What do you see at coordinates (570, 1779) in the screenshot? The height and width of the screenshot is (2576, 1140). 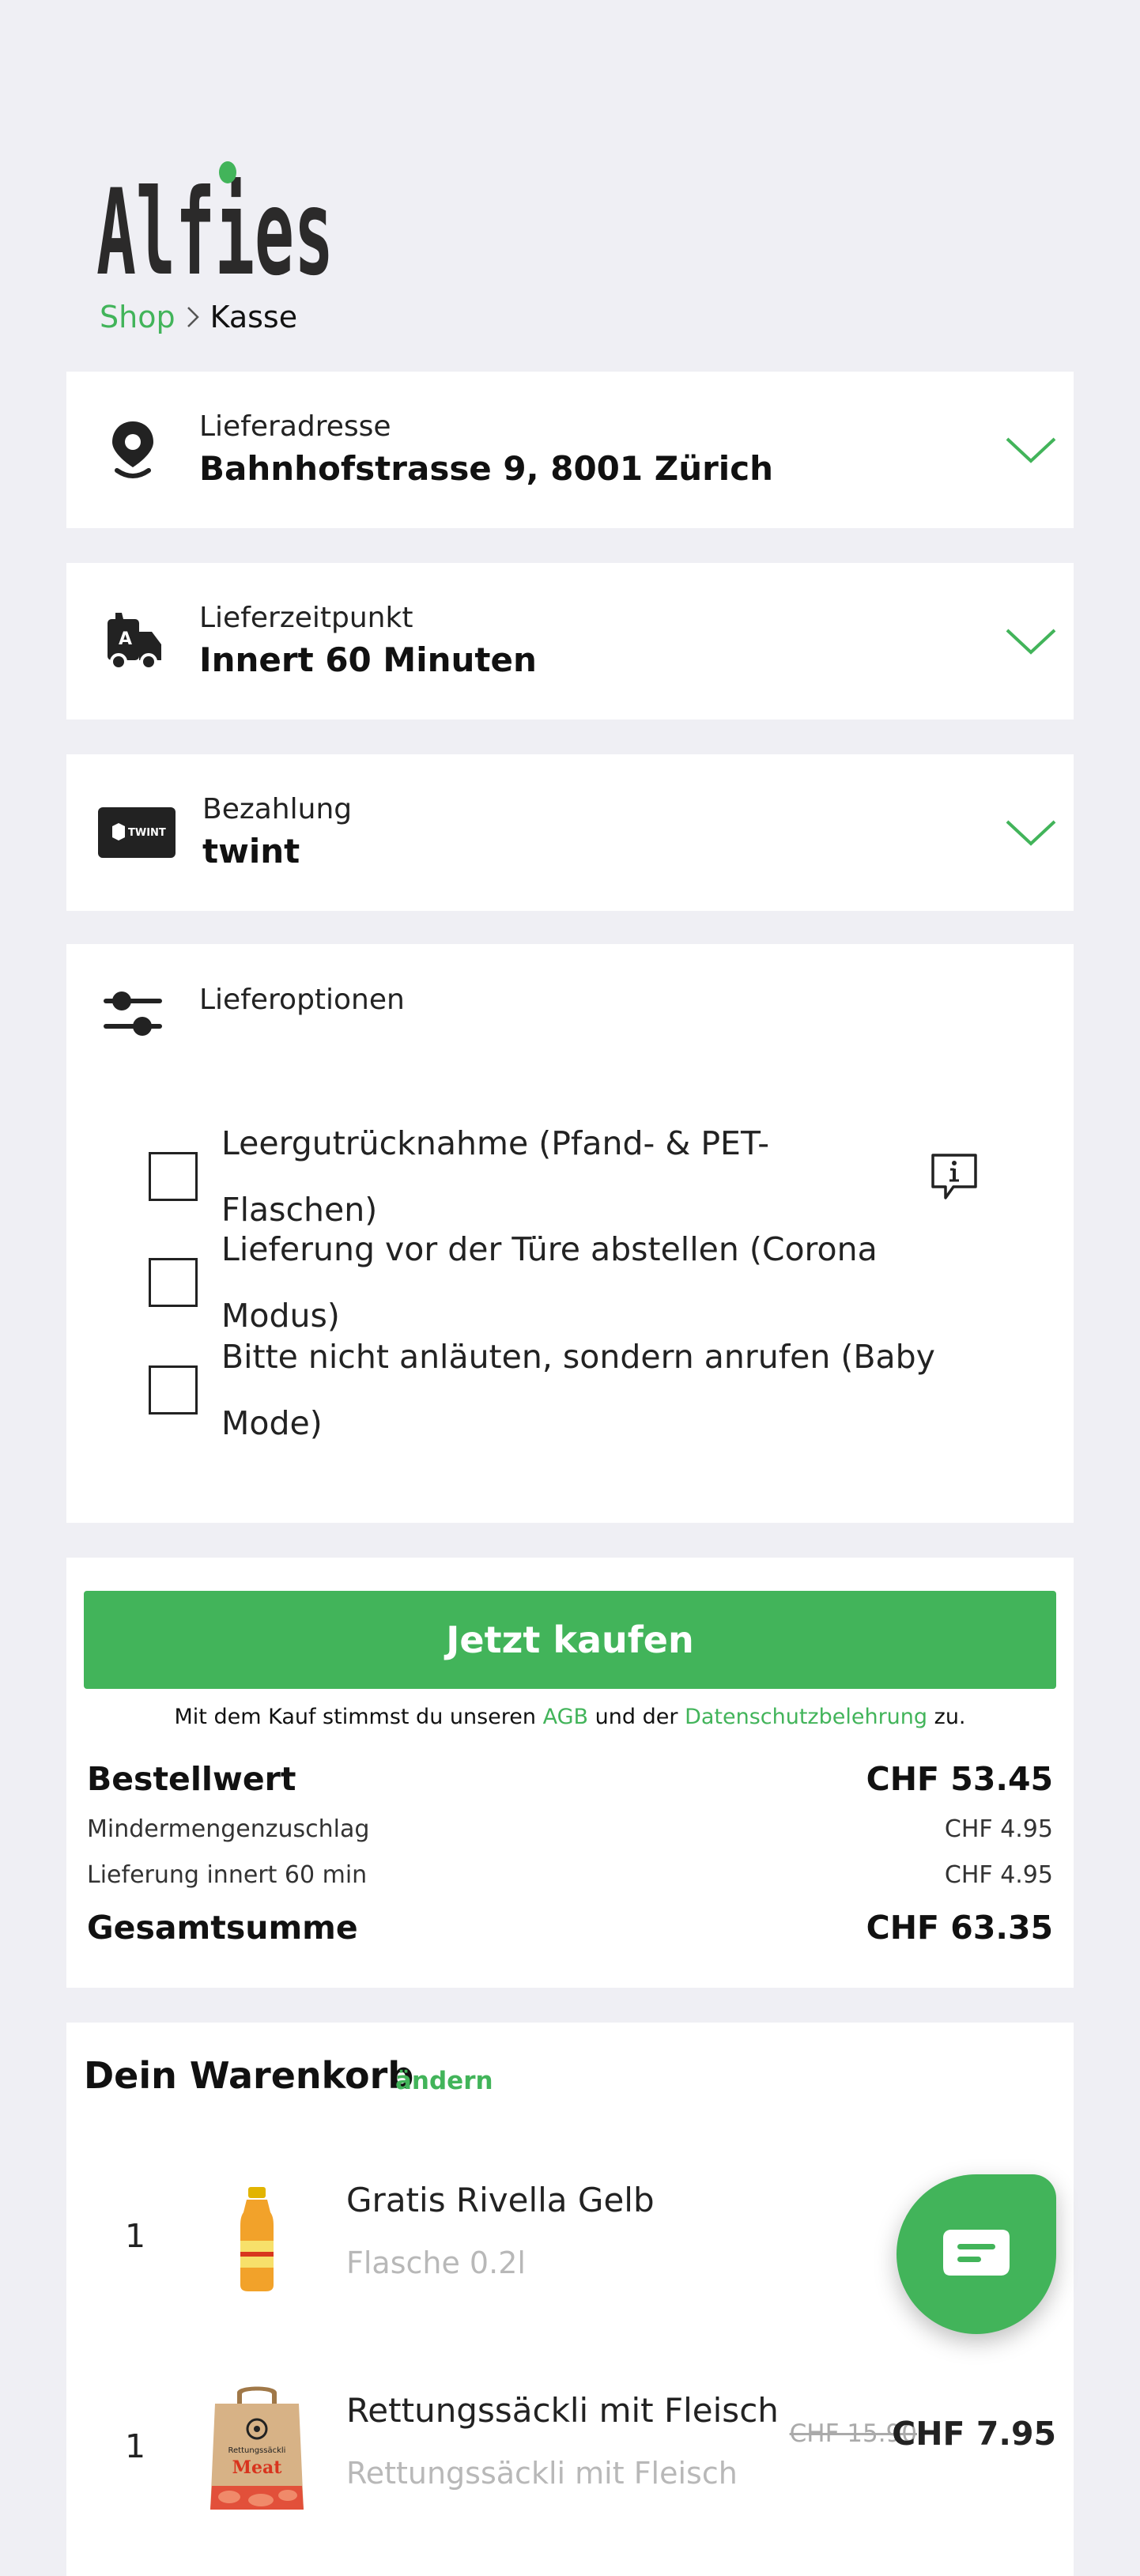 I see `order-value-row: Bestellwert CHF 53.45` at bounding box center [570, 1779].